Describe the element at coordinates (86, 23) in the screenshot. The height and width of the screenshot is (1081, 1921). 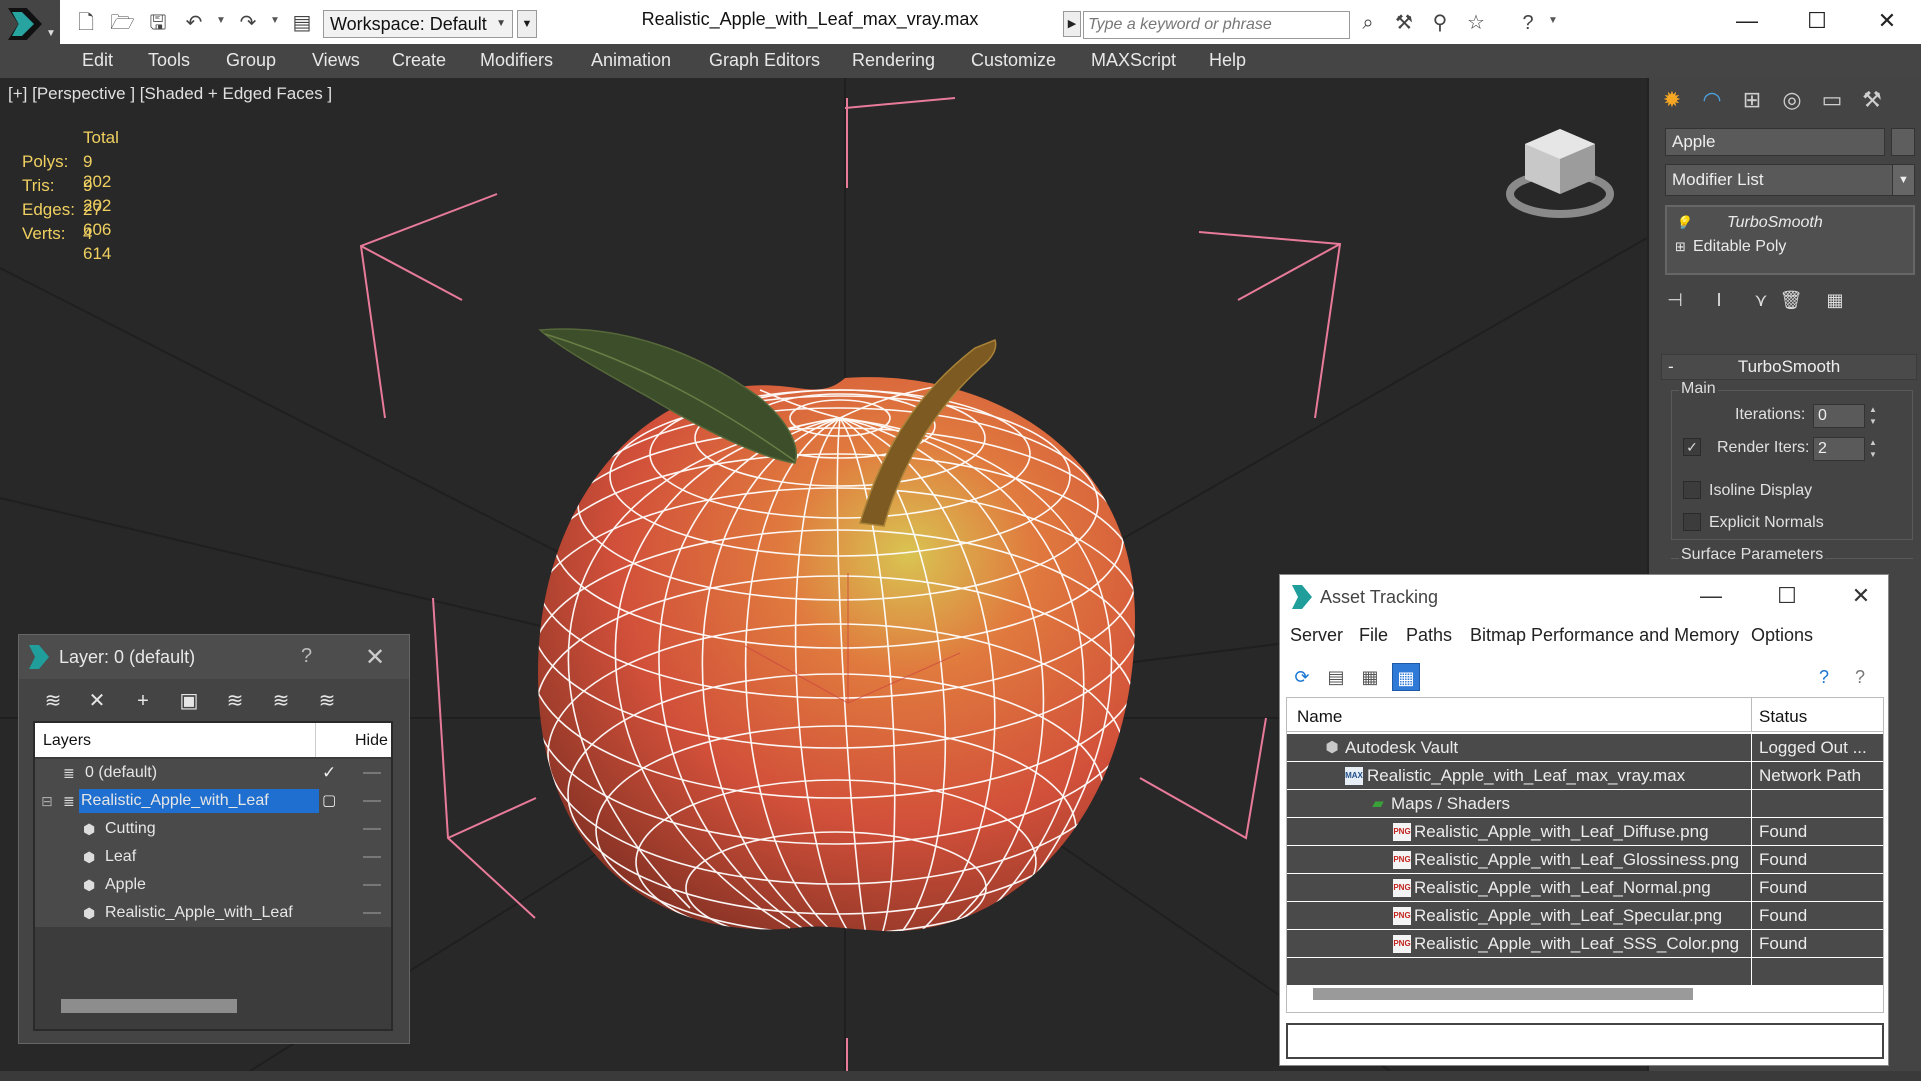
I see `new-file-icon: 🗋` at that location.